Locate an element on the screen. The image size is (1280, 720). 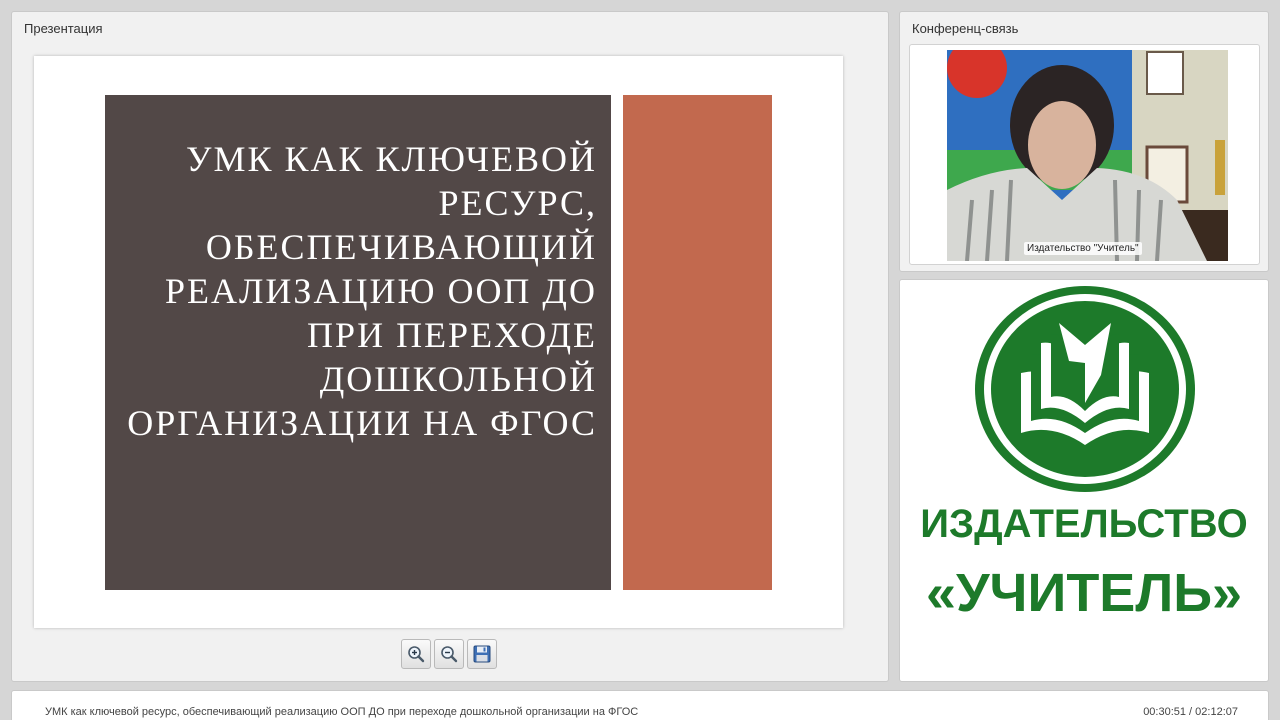
webcam-image is located at coordinates (1087, 155).